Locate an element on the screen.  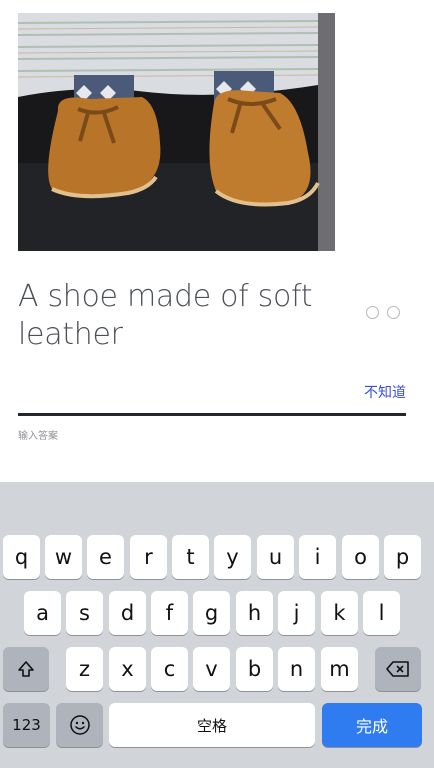
answer-input is located at coordinates (212, 414).